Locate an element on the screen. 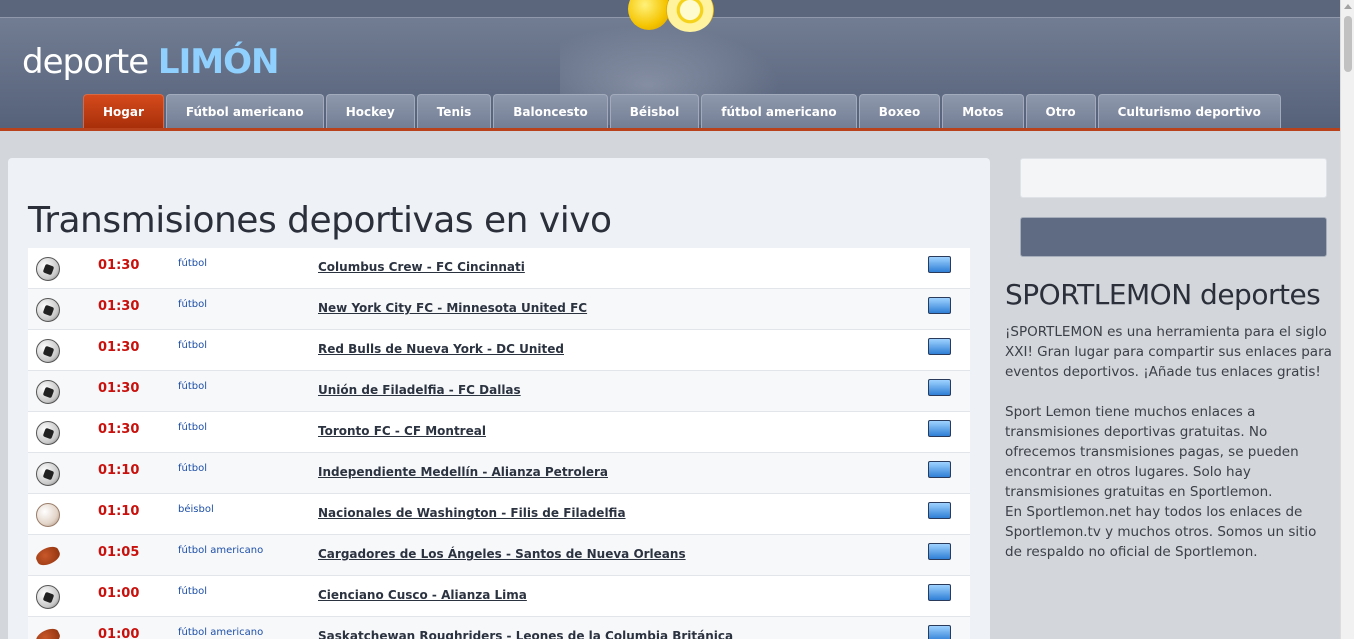  table-row: 01:30 fútbol Columbus Crew - FC Cincinnati is located at coordinates (499, 268).